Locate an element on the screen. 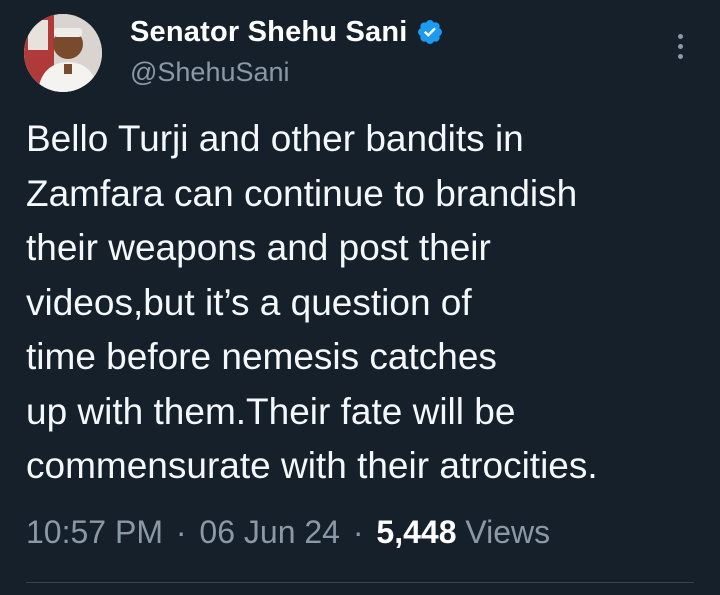 This screenshot has height=595, width=720. more-options-icon is located at coordinates (680, 46).